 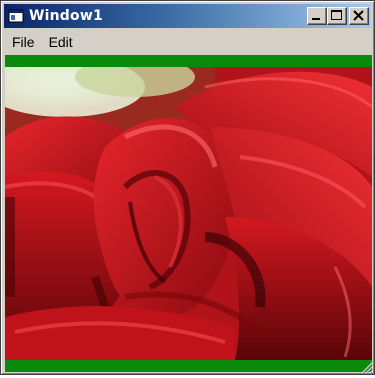 I want to click on window-controls, so click(x=338, y=16).